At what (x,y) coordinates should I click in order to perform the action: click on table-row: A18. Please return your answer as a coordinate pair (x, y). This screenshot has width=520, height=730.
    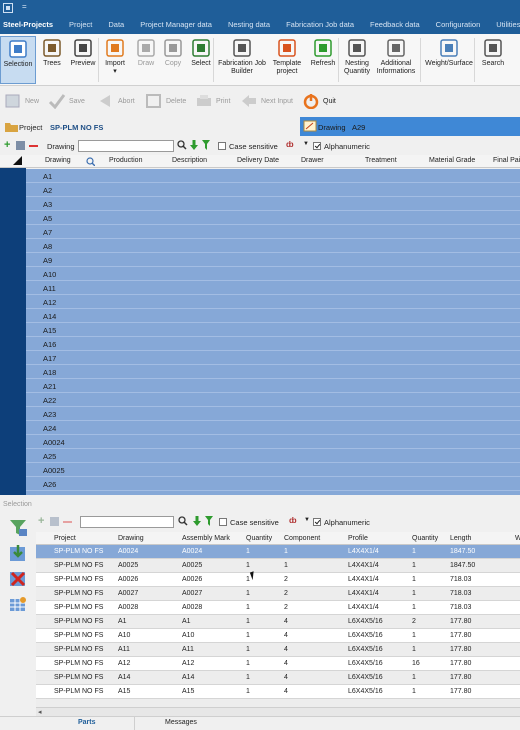
    Looking at the image, I should click on (273, 372).